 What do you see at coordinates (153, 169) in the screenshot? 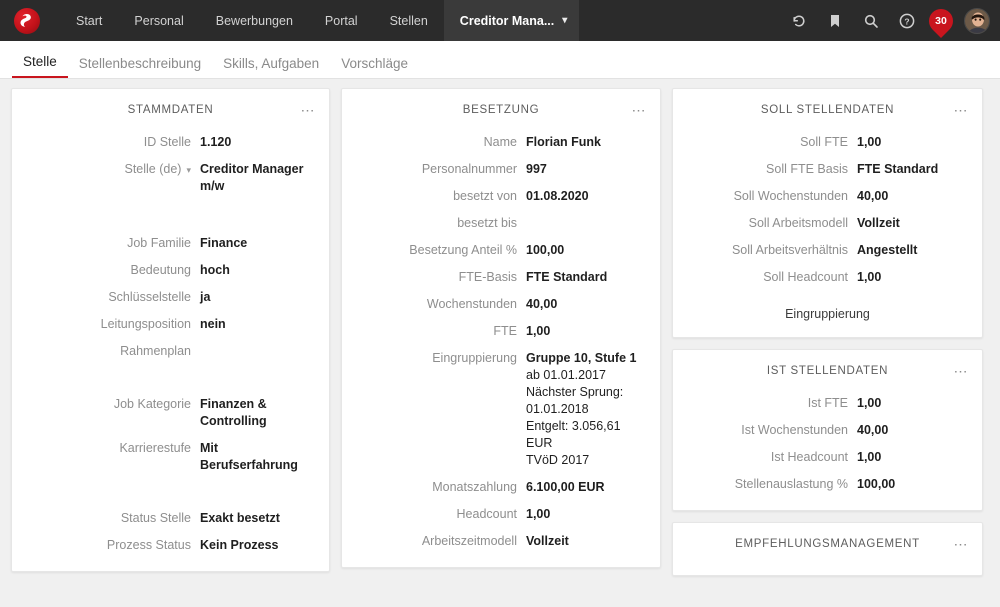
I see `field-label-text: Stelle (de)` at bounding box center [153, 169].